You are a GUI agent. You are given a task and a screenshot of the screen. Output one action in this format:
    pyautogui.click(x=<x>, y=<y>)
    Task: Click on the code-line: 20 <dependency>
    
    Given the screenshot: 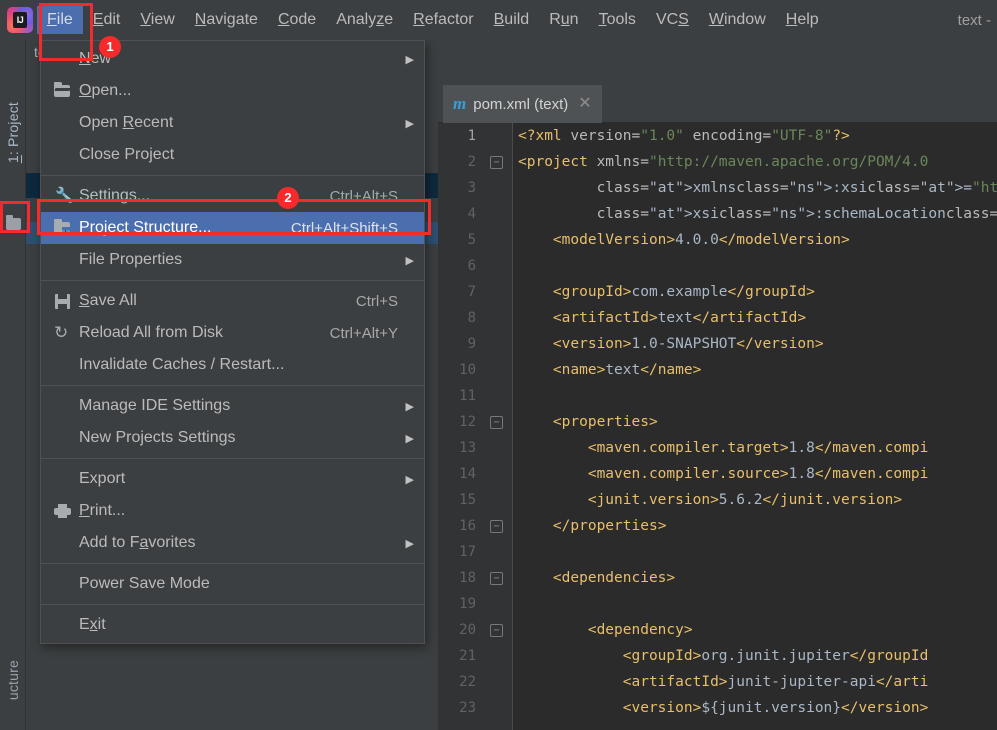 What is the action you would take?
    pyautogui.click(x=717, y=630)
    